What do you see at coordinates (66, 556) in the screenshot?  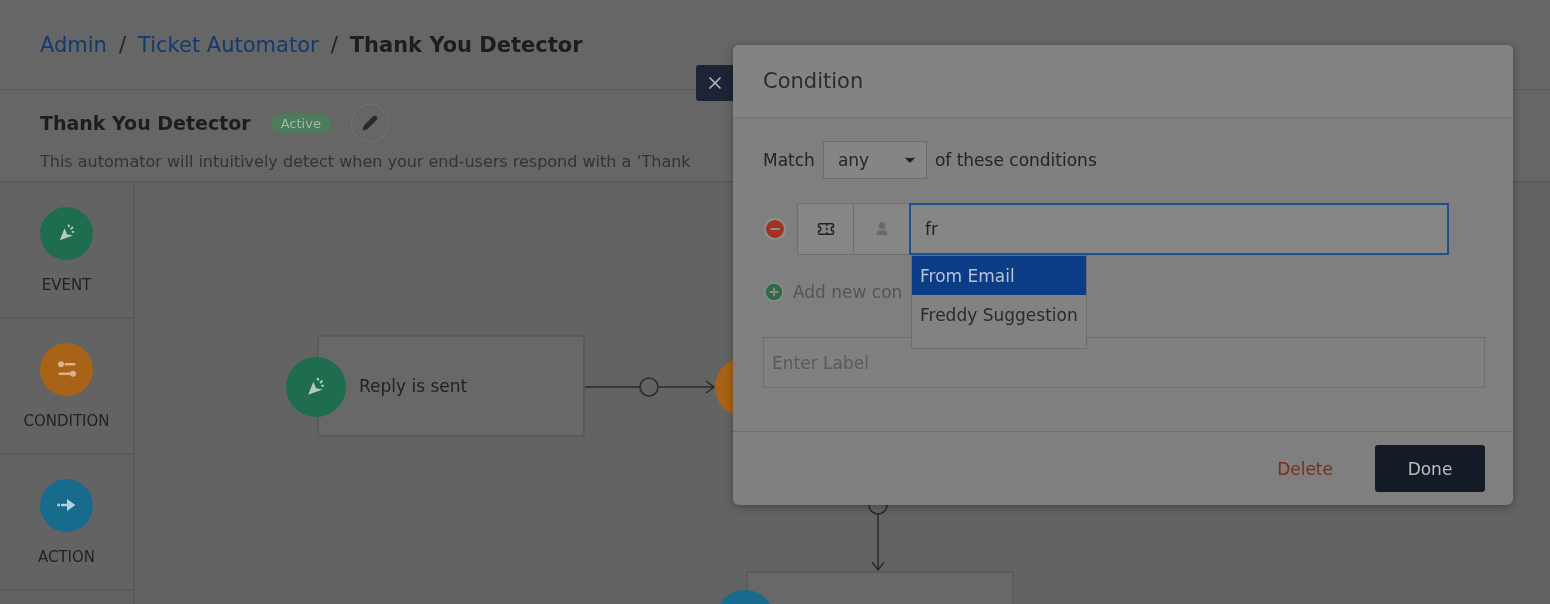 I see `palette-label: ACTION` at bounding box center [66, 556].